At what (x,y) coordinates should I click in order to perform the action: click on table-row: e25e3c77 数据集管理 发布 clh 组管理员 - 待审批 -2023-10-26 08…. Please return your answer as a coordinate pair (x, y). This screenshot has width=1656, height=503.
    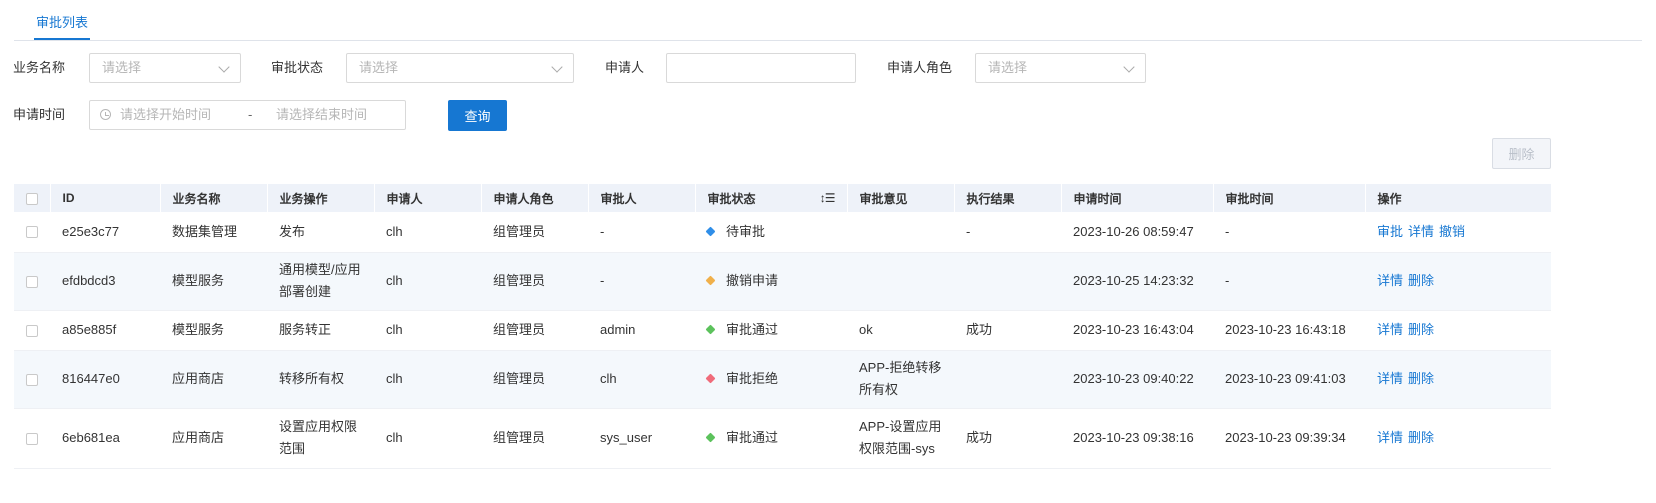
    Looking at the image, I should click on (782, 232).